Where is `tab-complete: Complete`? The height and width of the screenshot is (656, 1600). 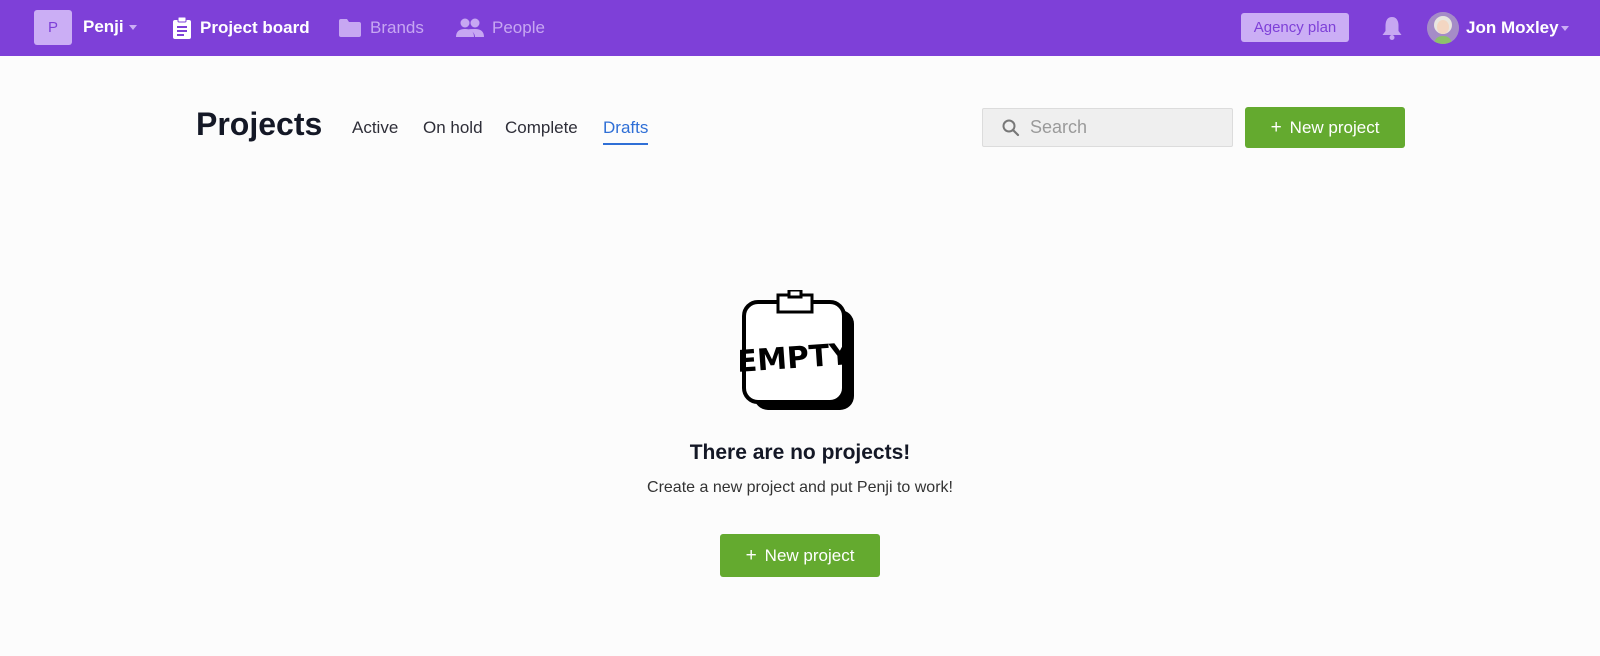 tab-complete: Complete is located at coordinates (541, 130).